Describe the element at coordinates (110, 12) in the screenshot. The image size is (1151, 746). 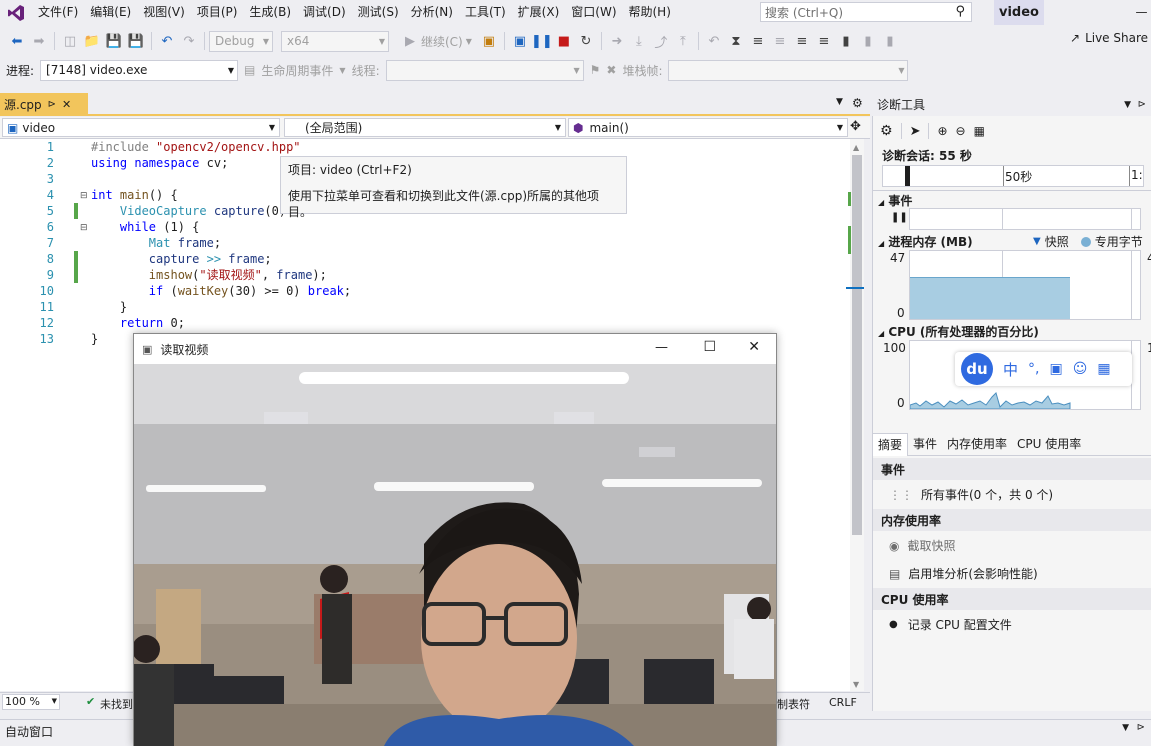
I see `menu-edit: 编辑(E)` at that location.